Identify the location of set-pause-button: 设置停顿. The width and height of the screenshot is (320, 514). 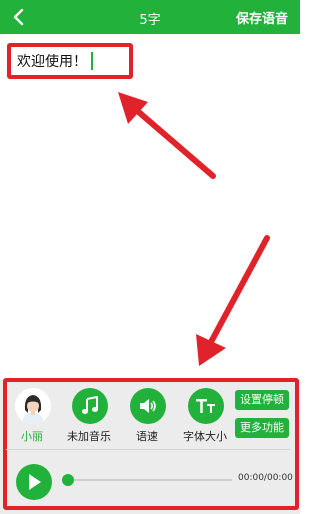
(262, 400).